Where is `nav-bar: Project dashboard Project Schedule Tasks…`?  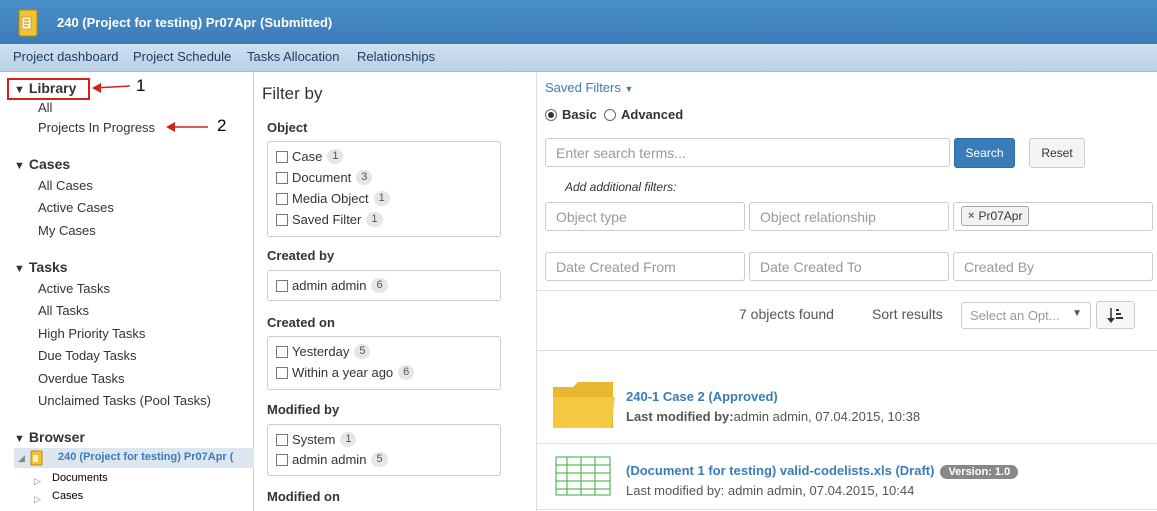 nav-bar: Project dashboard Project Schedule Tasks… is located at coordinates (578, 58).